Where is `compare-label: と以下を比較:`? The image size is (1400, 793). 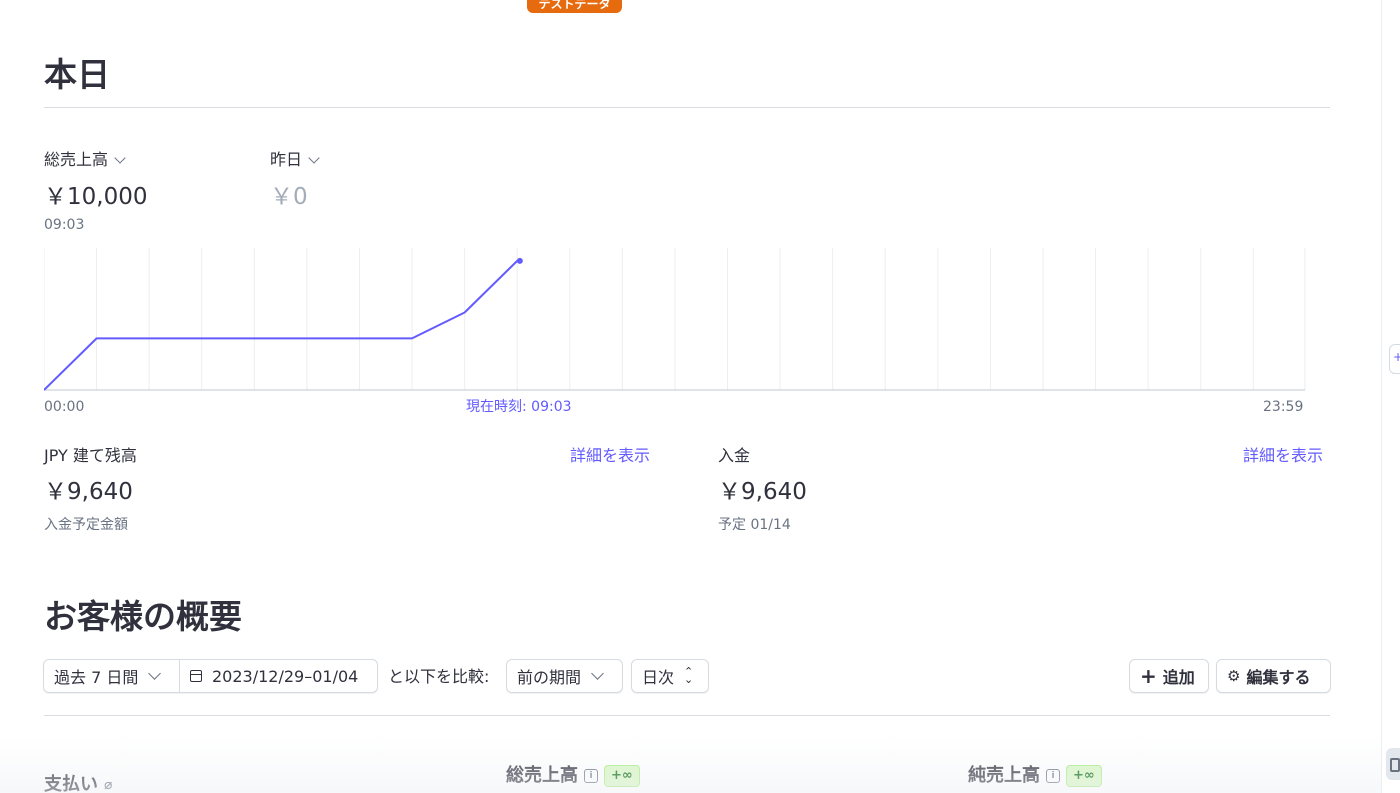 compare-label: と以下を比較: is located at coordinates (439, 676).